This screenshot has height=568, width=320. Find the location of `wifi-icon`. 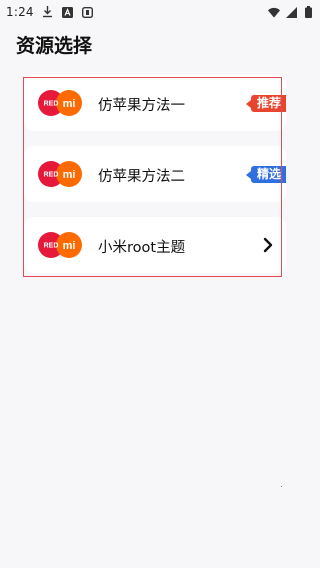

wifi-icon is located at coordinates (274, 12).